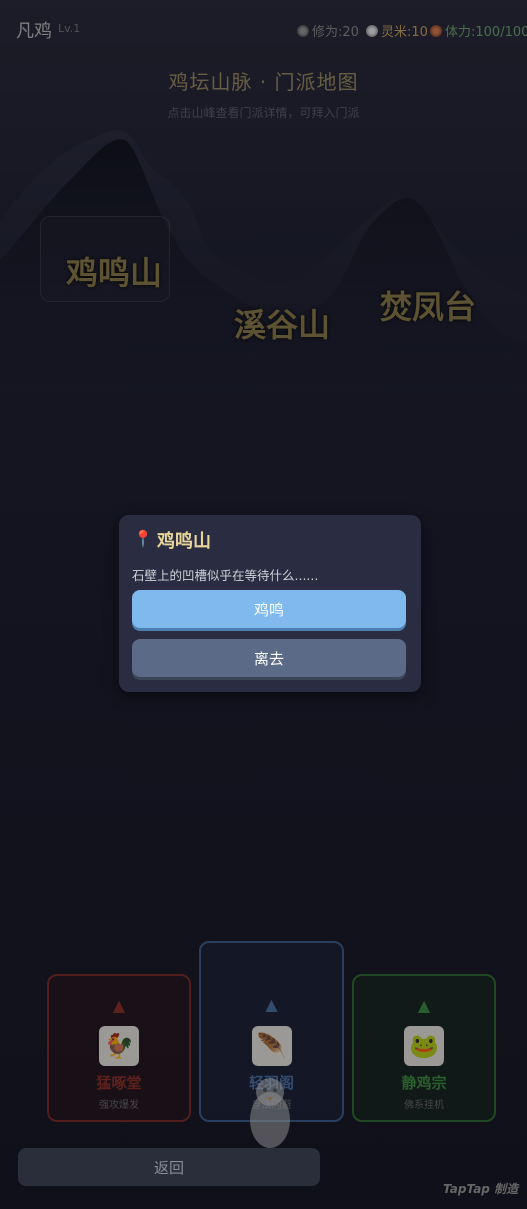 The width and height of the screenshot is (527, 1209). I want to click on location-pin-icon: 📍, so click(143, 538).